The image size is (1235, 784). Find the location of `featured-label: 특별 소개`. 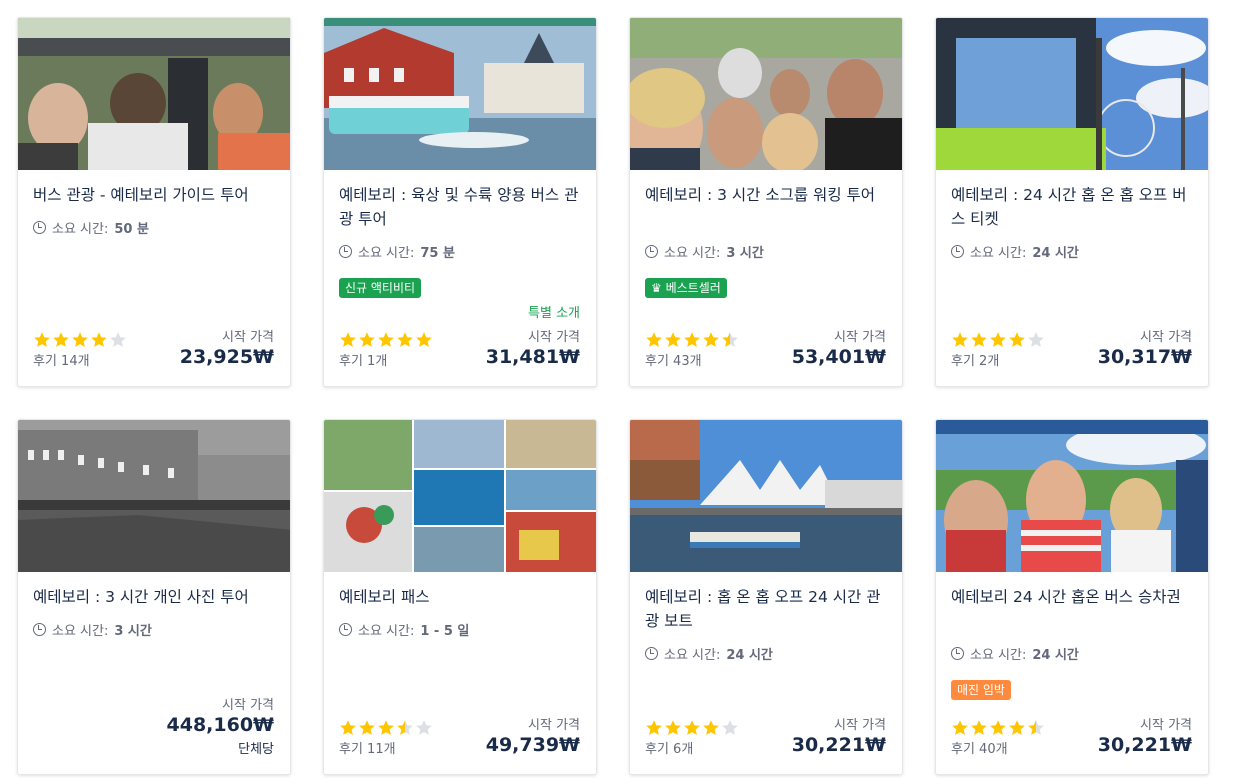

featured-label: 특별 소개 is located at coordinates (554, 313).